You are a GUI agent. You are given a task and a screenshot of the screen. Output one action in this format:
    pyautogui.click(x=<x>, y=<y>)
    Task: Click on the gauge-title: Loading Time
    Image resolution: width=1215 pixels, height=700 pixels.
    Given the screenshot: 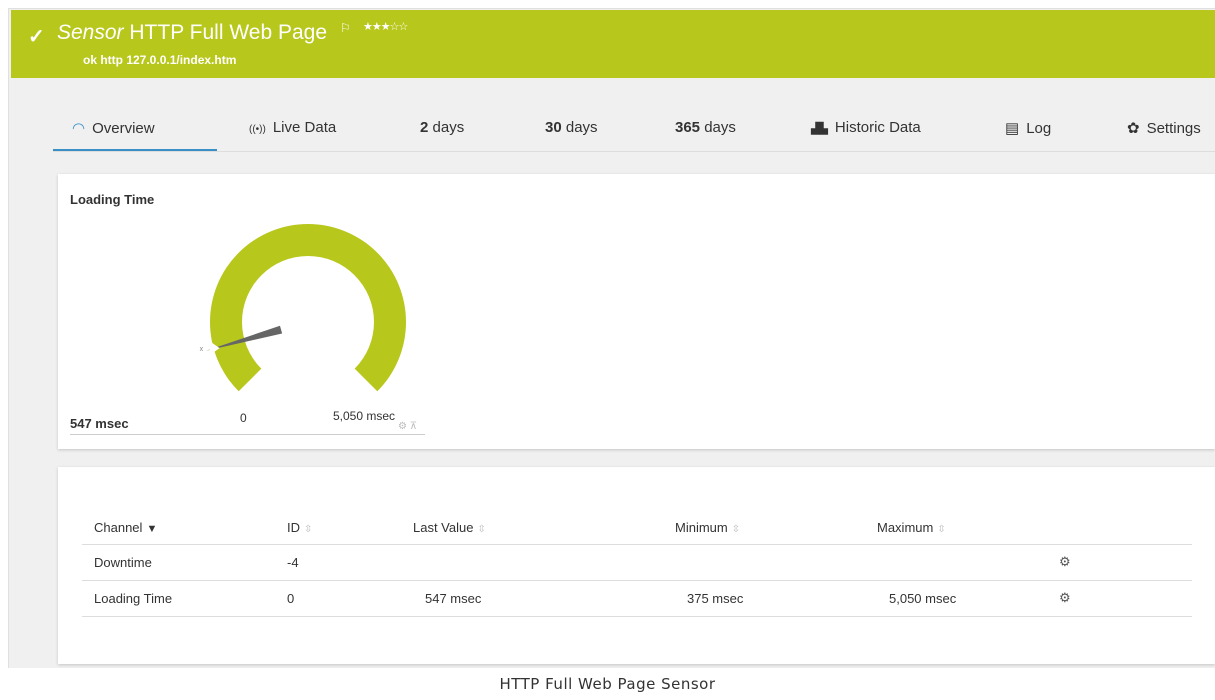 What is the action you would take?
    pyautogui.click(x=112, y=199)
    